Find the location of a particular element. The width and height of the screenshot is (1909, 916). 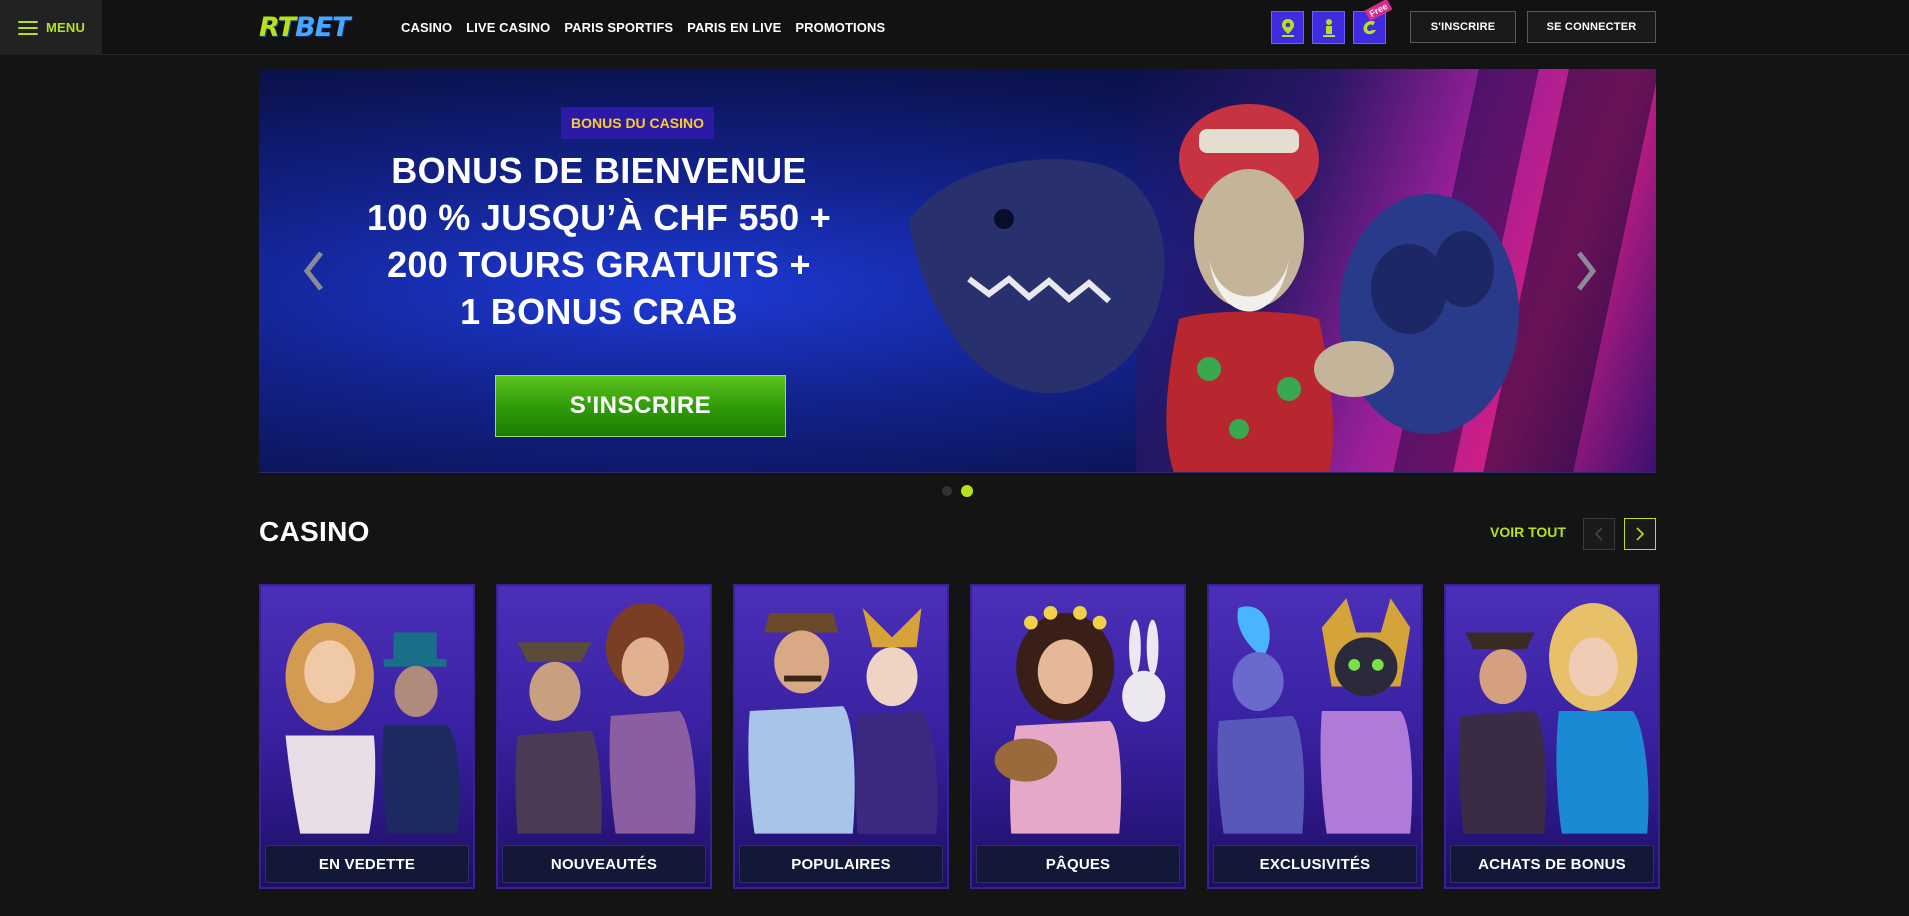

nav-live-casino: LIVE CASINO is located at coordinates (508, 27).